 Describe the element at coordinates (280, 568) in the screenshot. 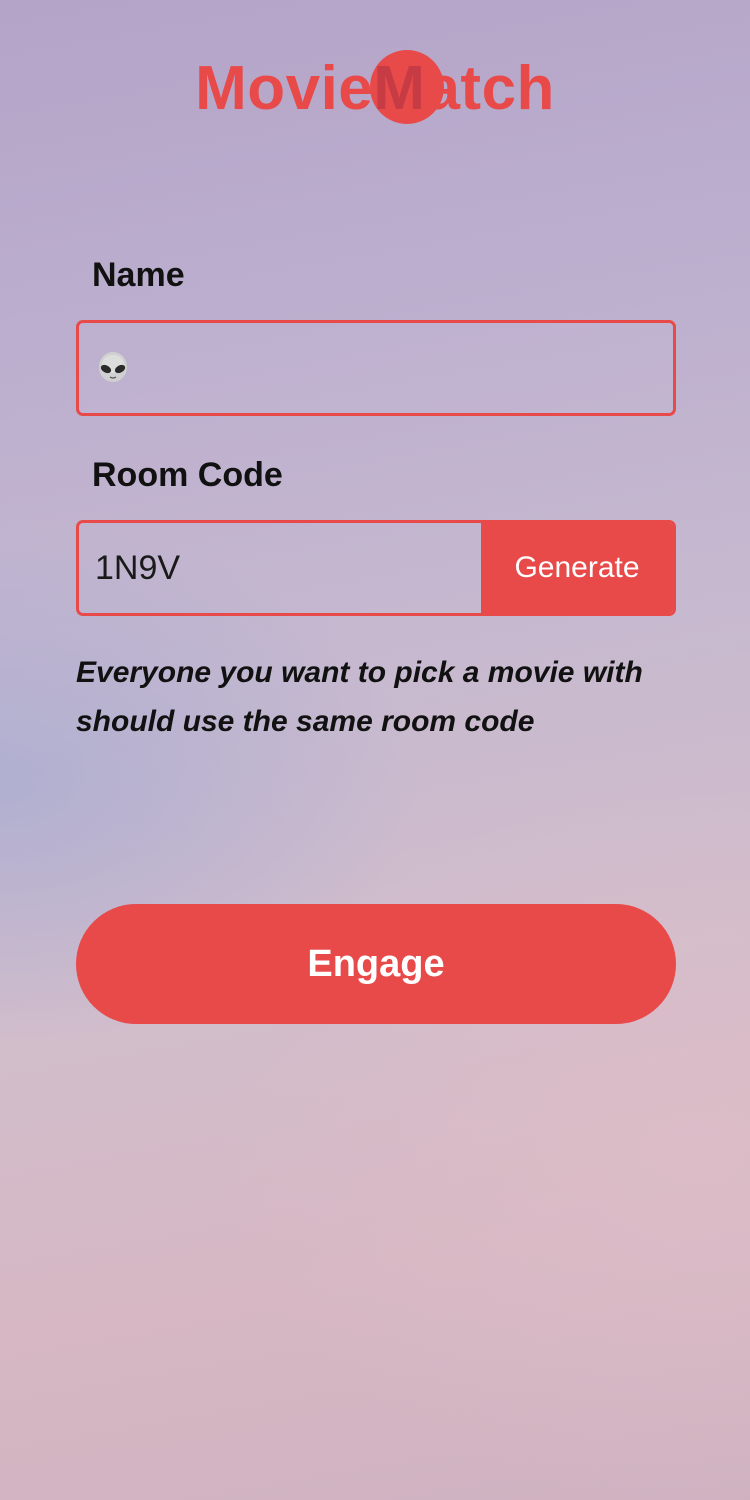

I see `room-code-input: 1N9V` at that location.